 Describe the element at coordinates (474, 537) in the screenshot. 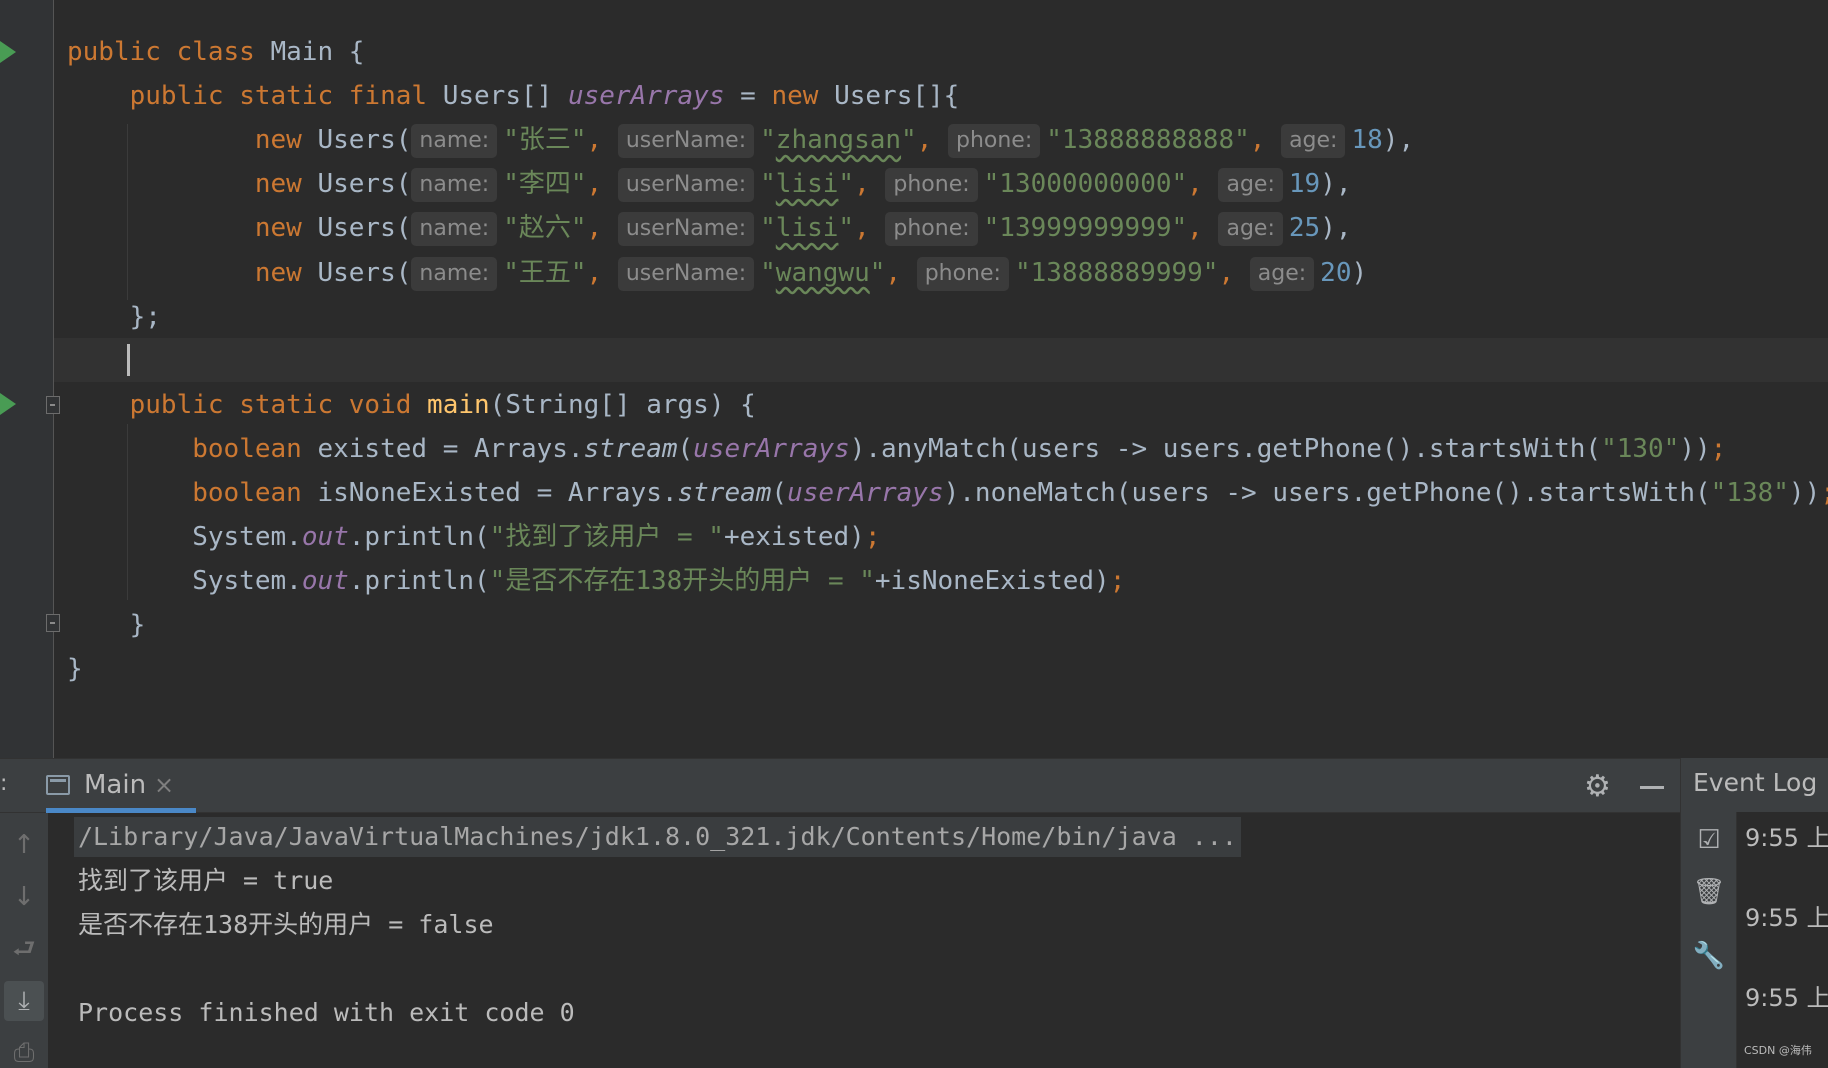

I see `code-line: System.out.println("找到了该用户 = "+existed);` at that location.